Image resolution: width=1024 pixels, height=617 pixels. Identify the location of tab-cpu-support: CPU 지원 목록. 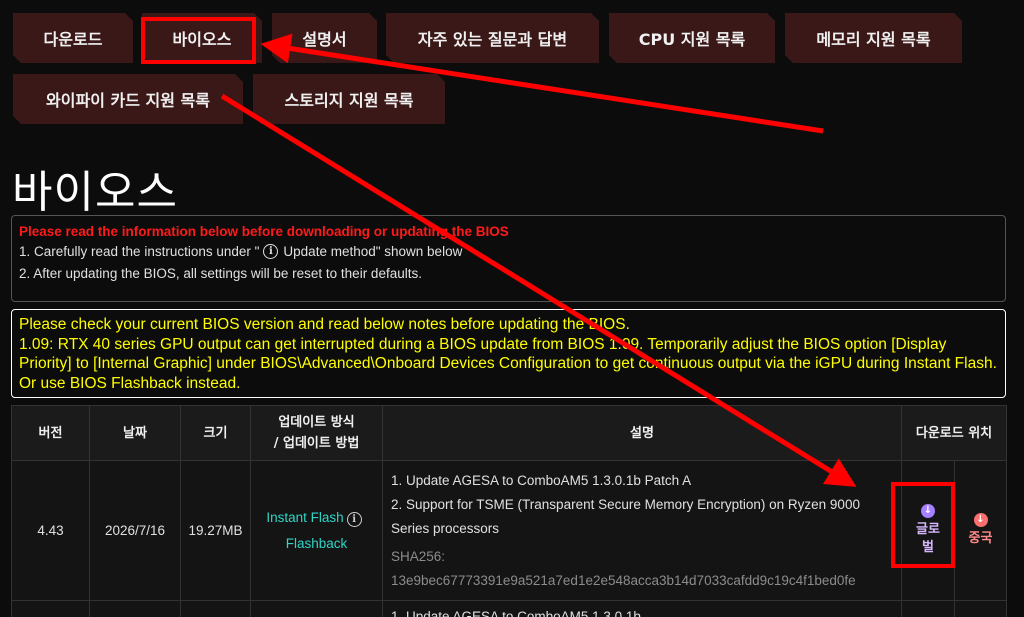
(692, 38).